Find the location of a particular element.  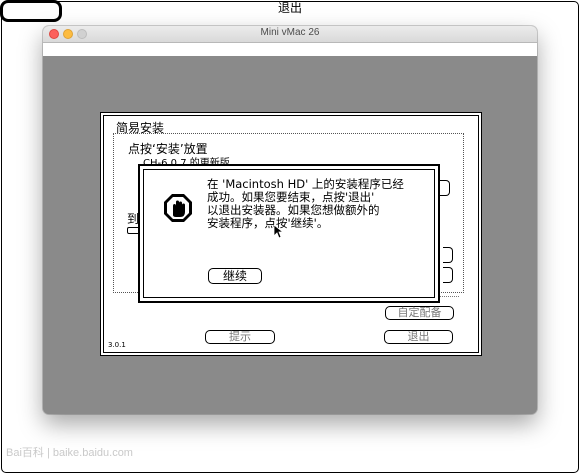

baidu-watermark: Bai百科 | baike.baidu.com is located at coordinates (69, 453).